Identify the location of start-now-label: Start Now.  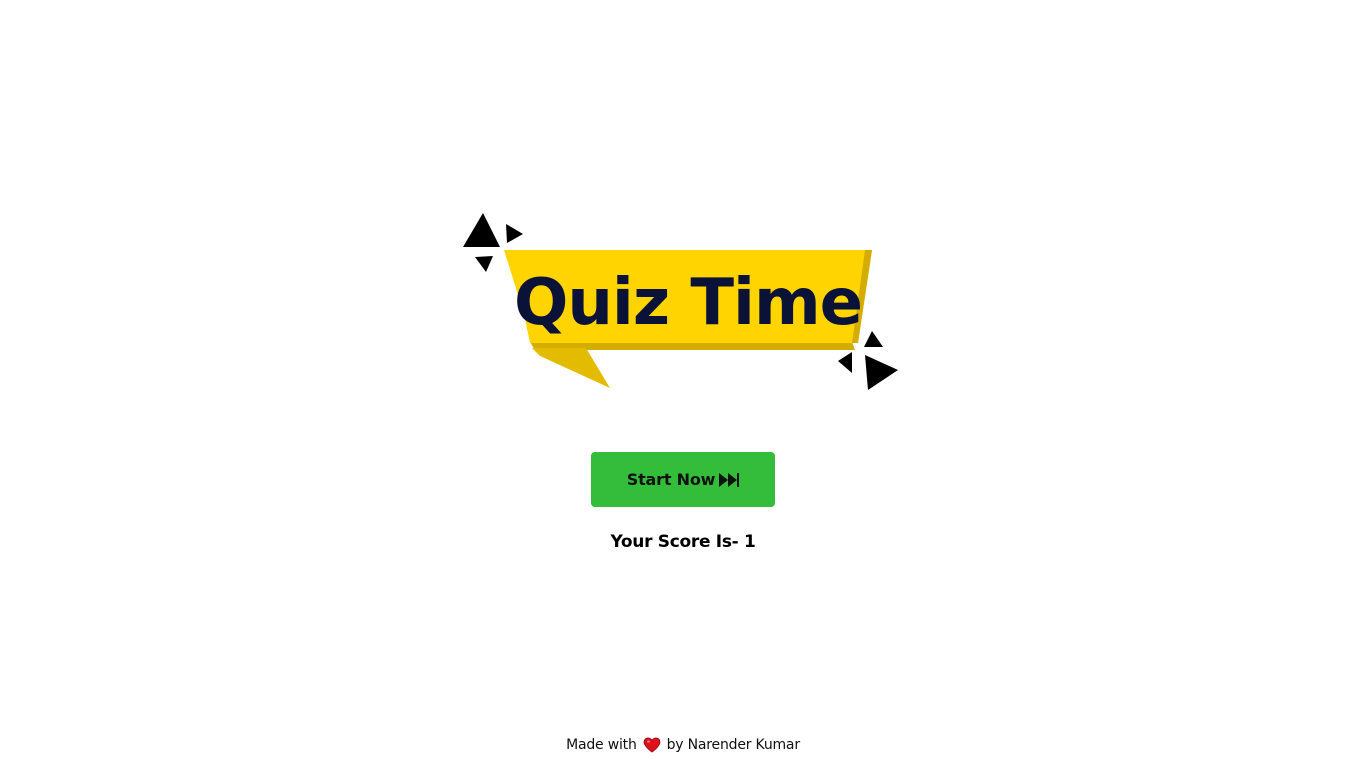
(671, 479).